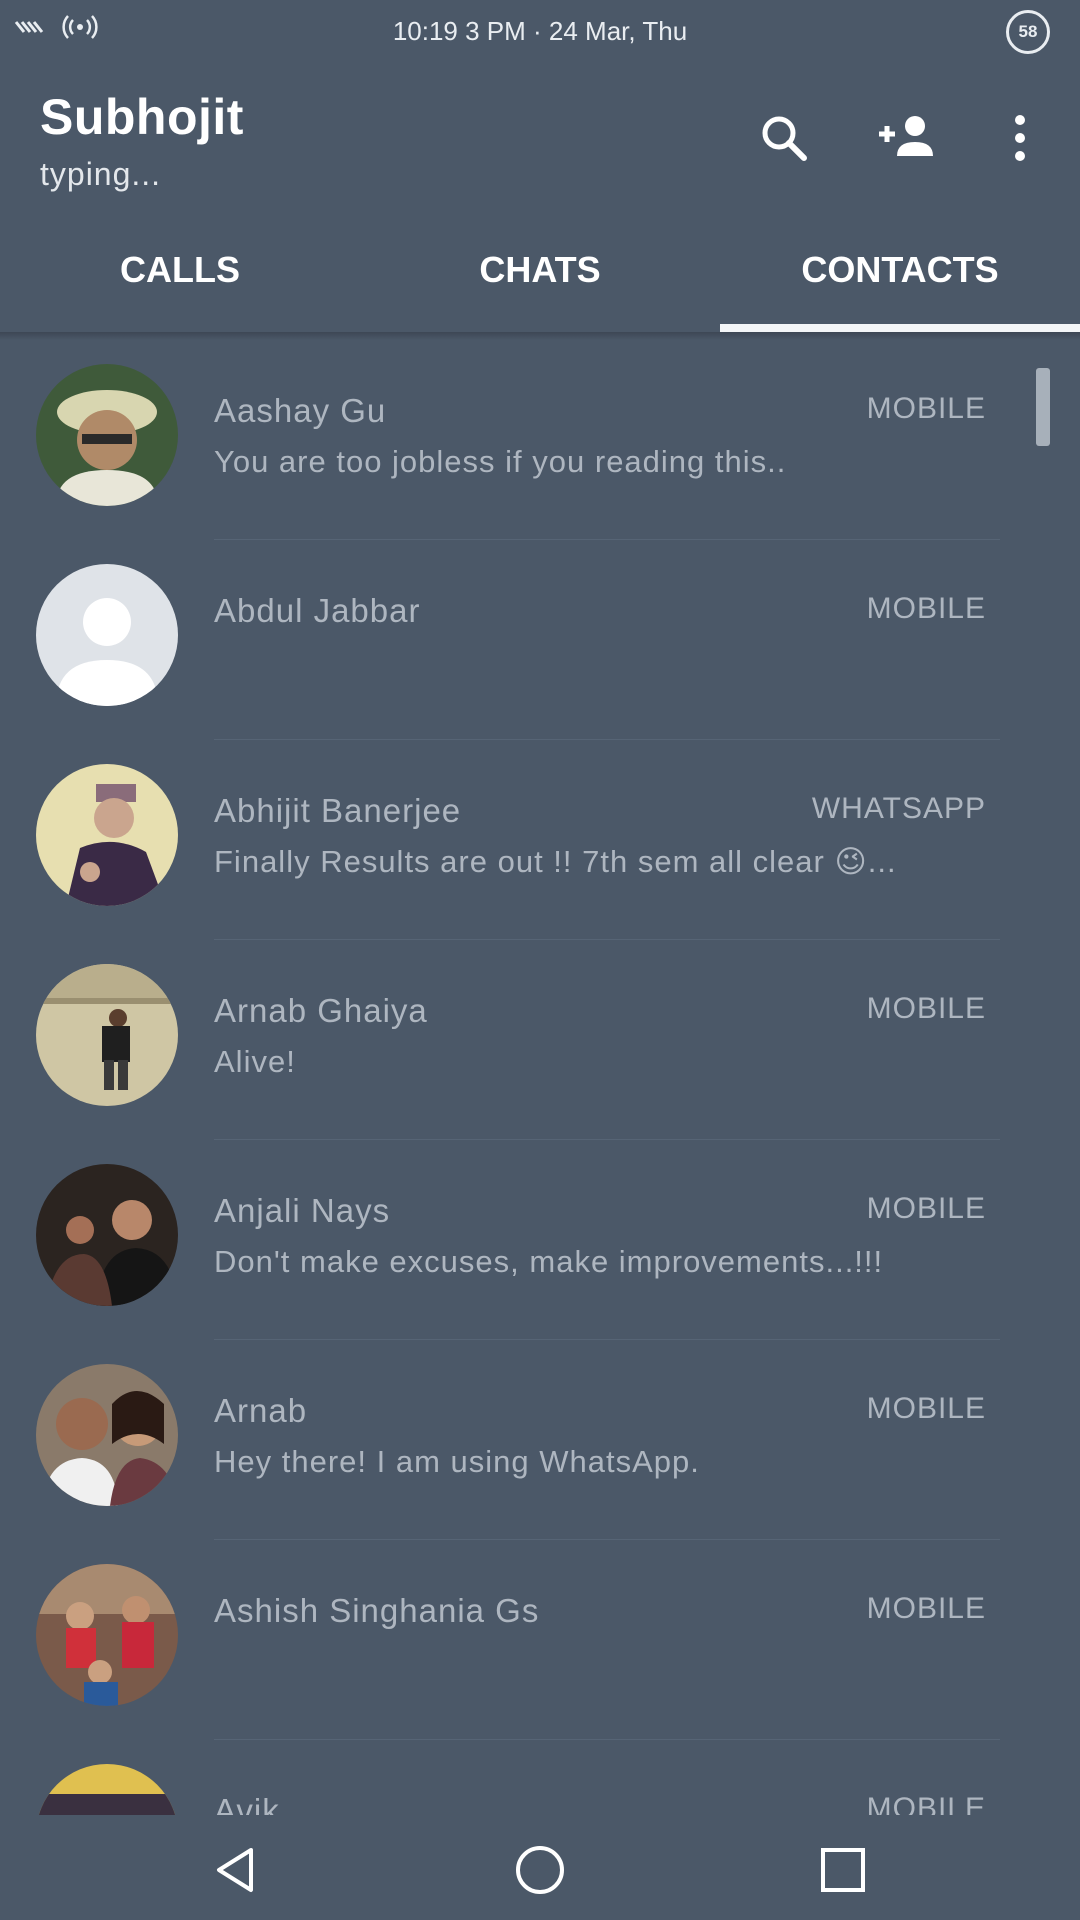 Image resolution: width=1080 pixels, height=1920 pixels. I want to click on more-options-button, so click(1020, 138).